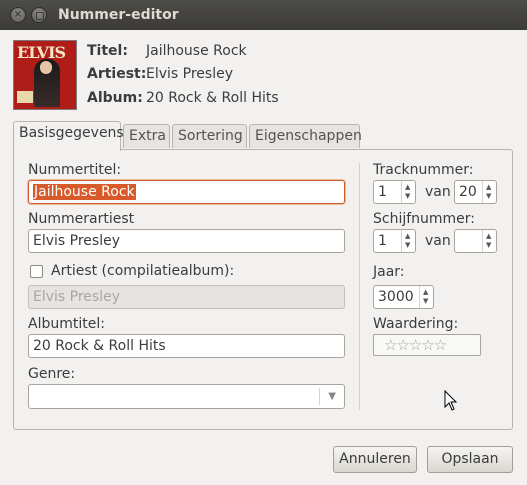  Describe the element at coordinates (118, 15) in the screenshot. I see `window-title: Nummer-editor` at that location.